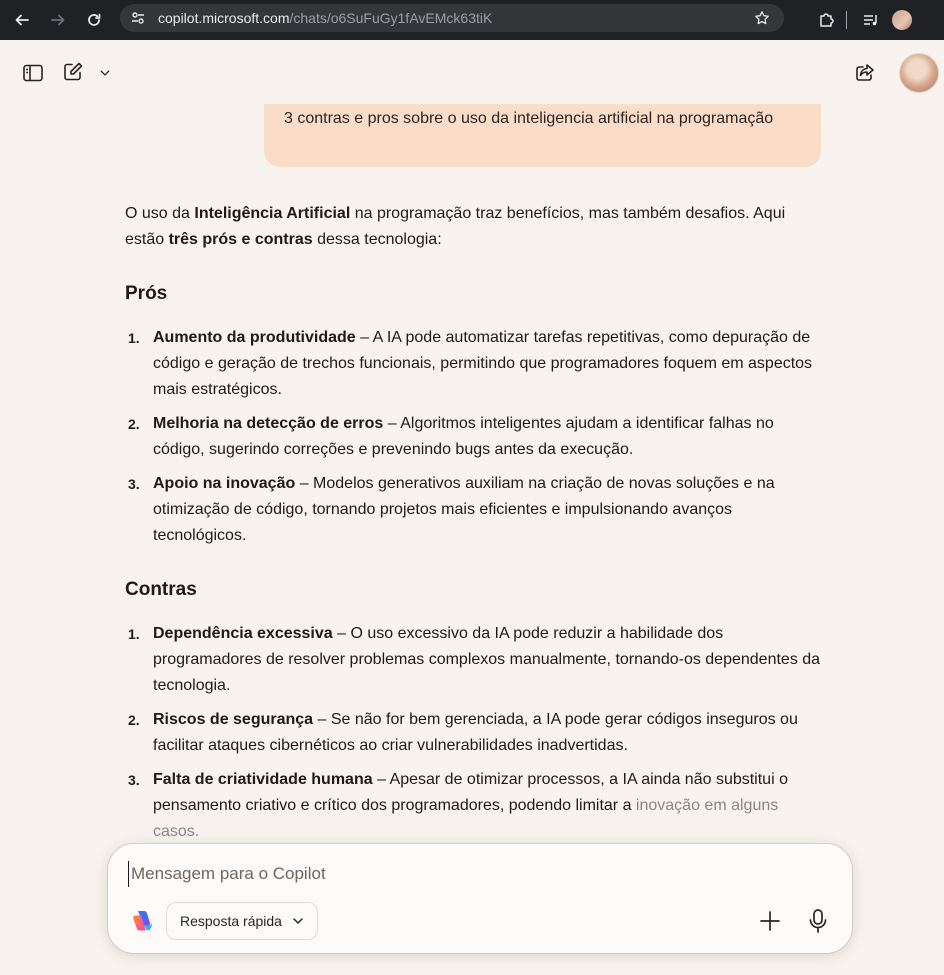 The width and height of the screenshot is (944, 975). Describe the element at coordinates (138, 18) in the screenshot. I see `tune-icon` at that location.